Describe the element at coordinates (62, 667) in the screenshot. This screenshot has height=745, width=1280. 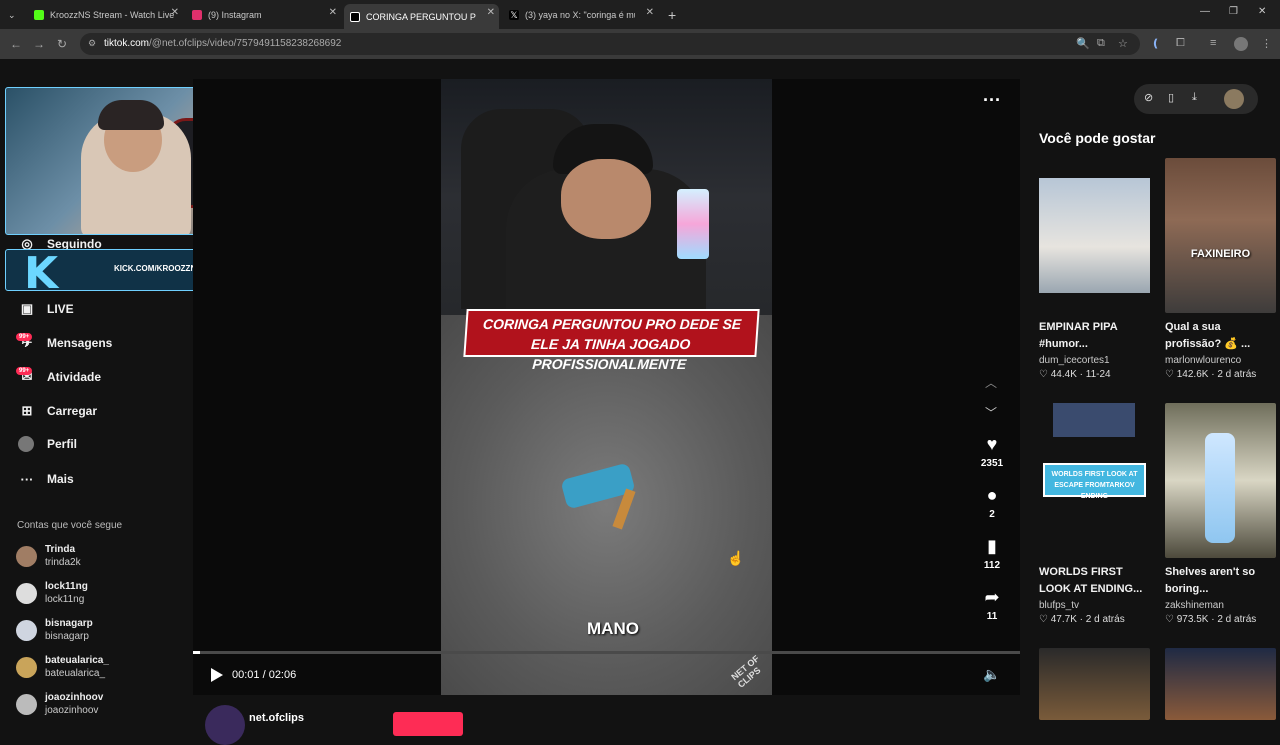
I see `followed-account: bateualarica_ bateualarica_` at that location.